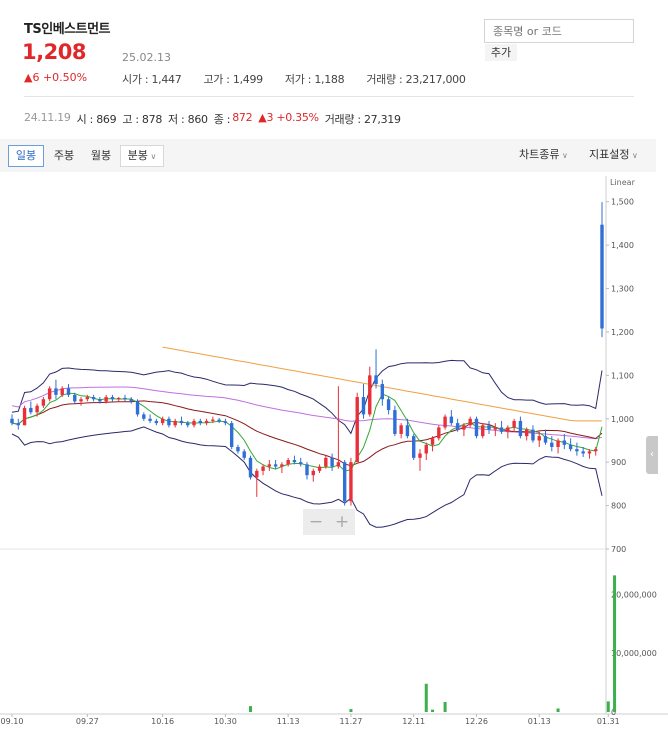  I want to click on time-tick-label: 12.26, so click(476, 721).